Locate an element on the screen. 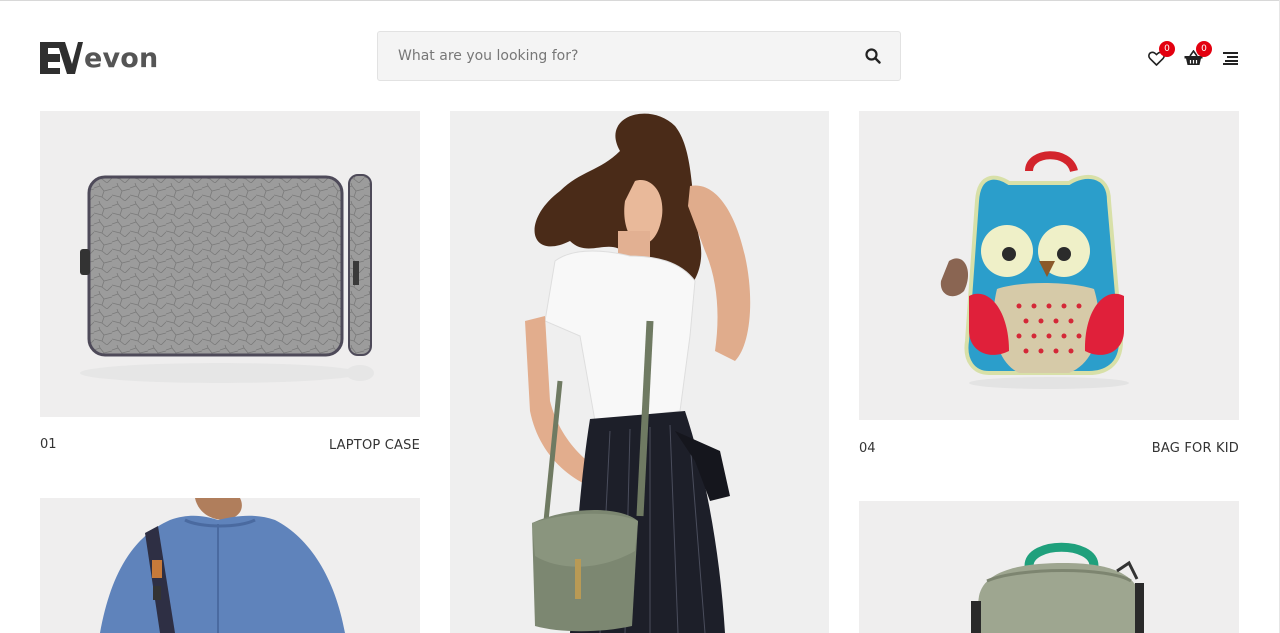 Image resolution: width=1280 pixels, height=633 pixels. header-actions: 0 0 is located at coordinates (1193, 54).